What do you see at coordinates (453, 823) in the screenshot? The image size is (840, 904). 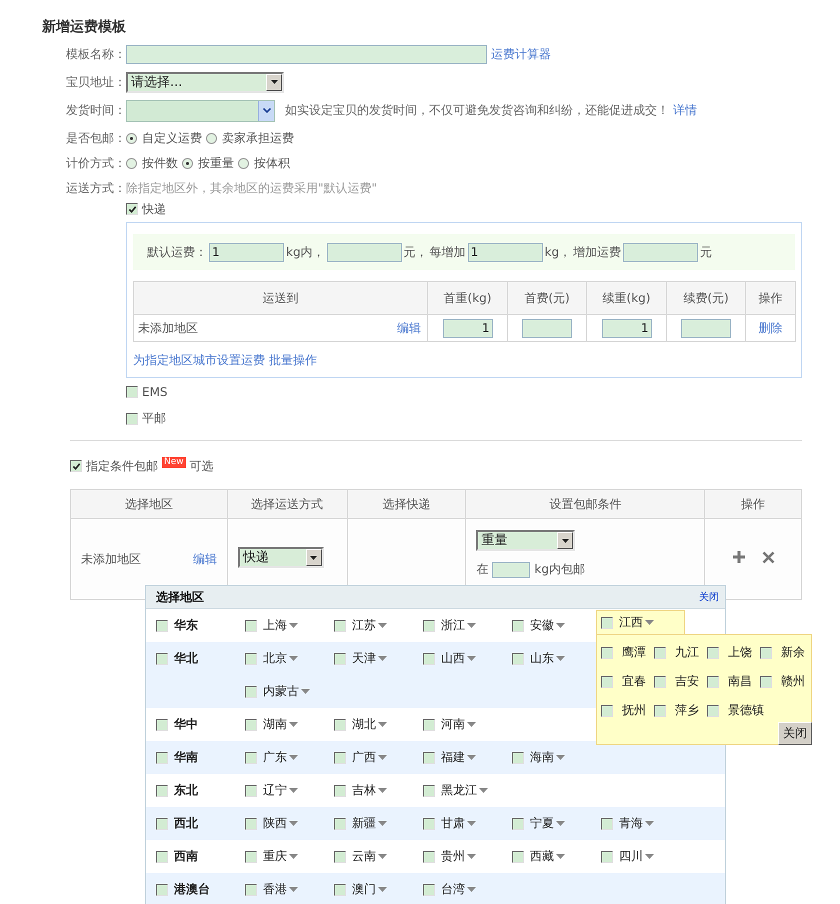 I see `province-label: 甘肃` at bounding box center [453, 823].